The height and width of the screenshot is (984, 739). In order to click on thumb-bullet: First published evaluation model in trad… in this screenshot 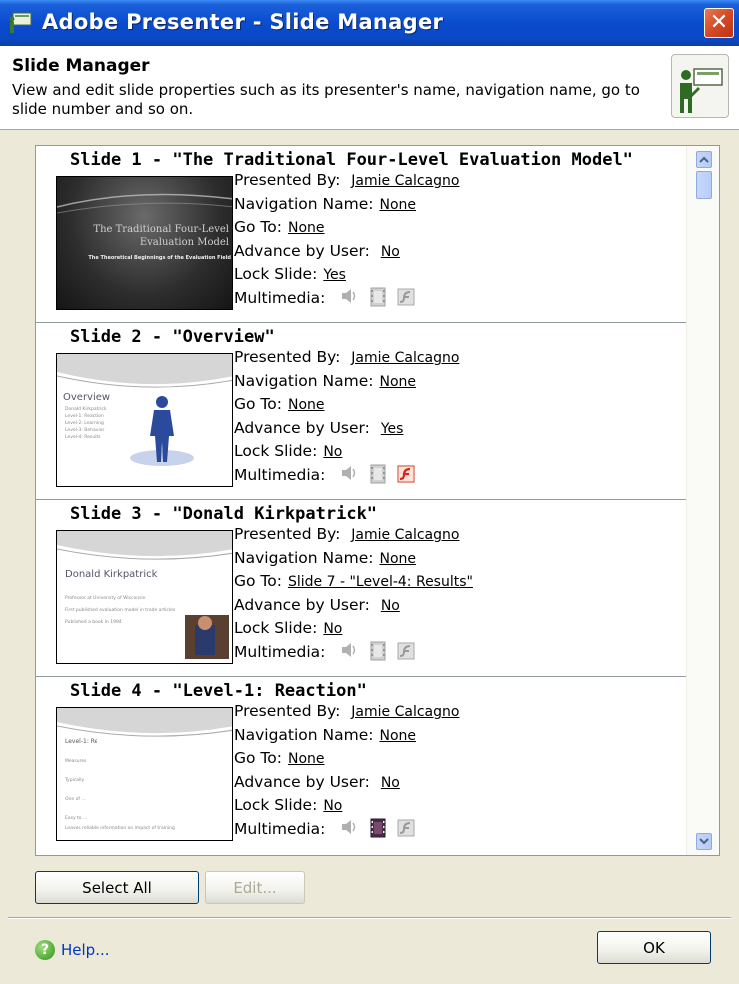, I will do `click(120, 610)`.